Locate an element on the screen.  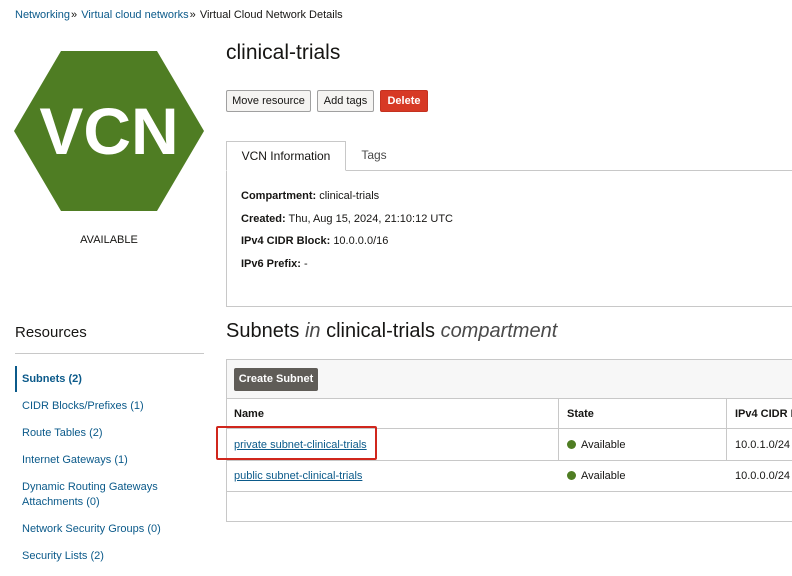
create-subnet-button: Create Subnet is located at coordinates (276, 379).